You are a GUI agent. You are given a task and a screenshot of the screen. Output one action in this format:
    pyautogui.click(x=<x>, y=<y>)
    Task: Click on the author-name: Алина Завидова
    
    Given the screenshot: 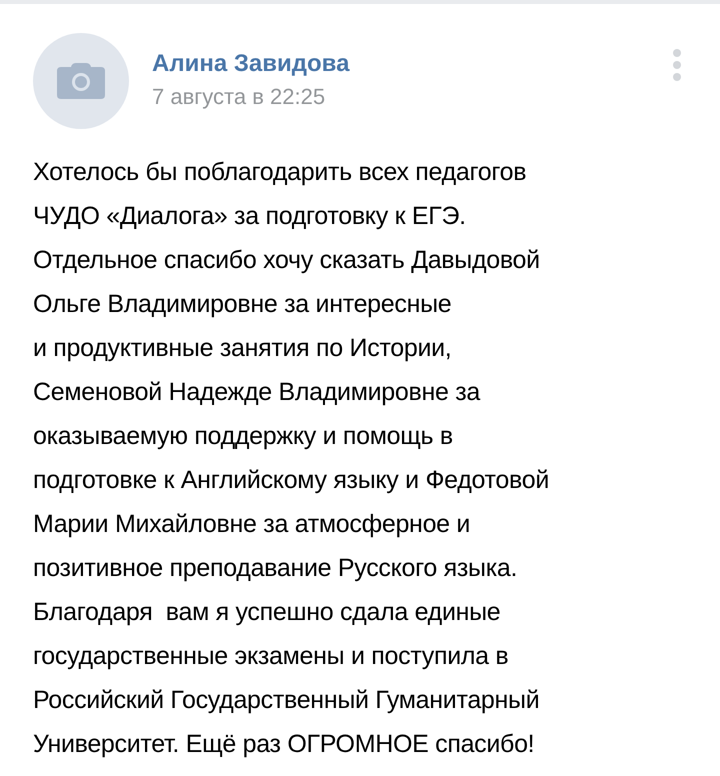 What is the action you would take?
    pyautogui.click(x=251, y=64)
    